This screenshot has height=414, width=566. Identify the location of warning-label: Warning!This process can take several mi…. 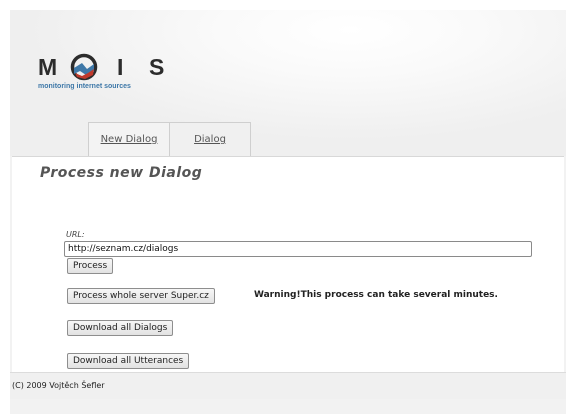
(376, 295).